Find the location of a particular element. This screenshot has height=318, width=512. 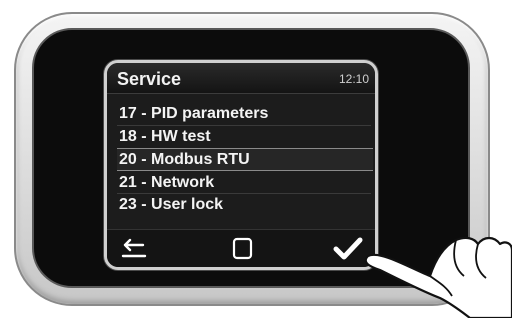

menu-item-network: 21 - Network is located at coordinates (244, 182).